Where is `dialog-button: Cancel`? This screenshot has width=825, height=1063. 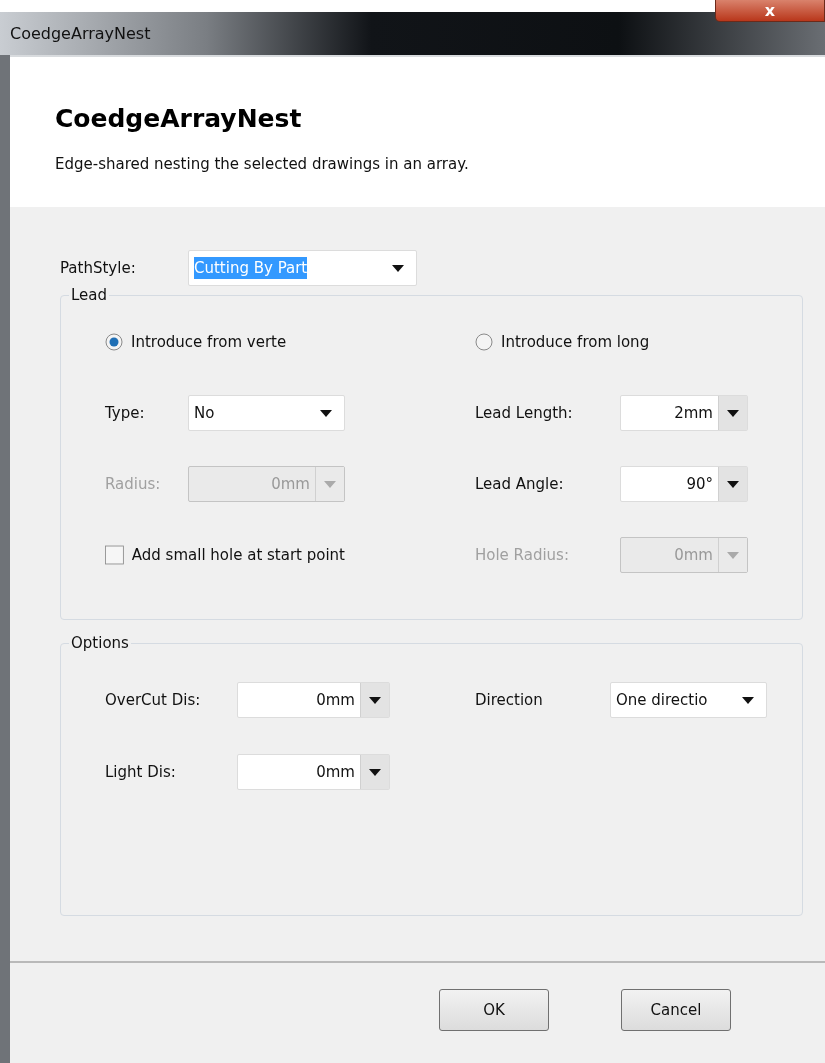 dialog-button: Cancel is located at coordinates (676, 1010).